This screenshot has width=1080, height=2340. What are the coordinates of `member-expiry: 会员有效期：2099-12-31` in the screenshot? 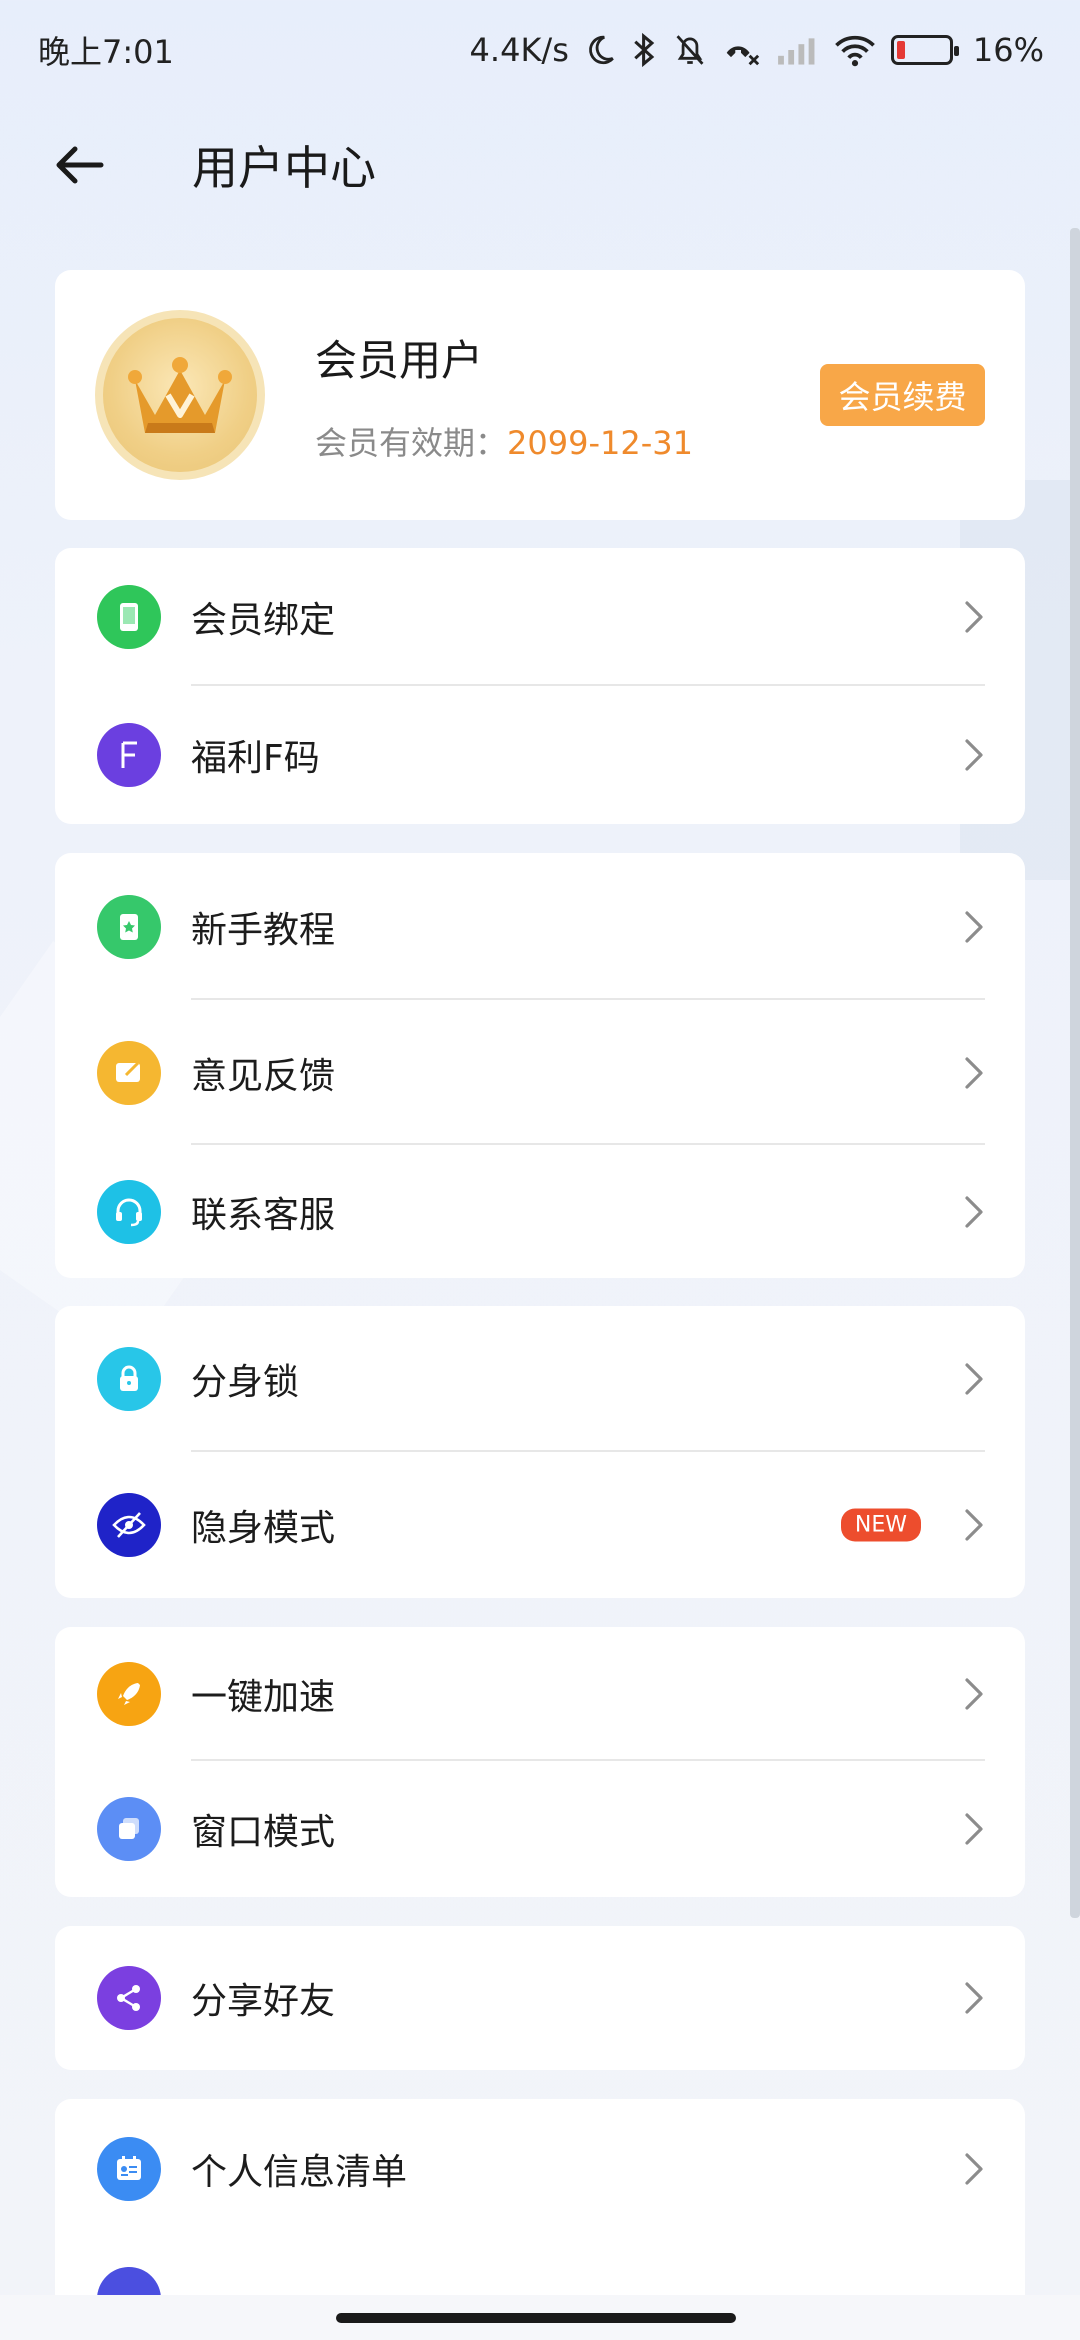 It's located at (504, 441).